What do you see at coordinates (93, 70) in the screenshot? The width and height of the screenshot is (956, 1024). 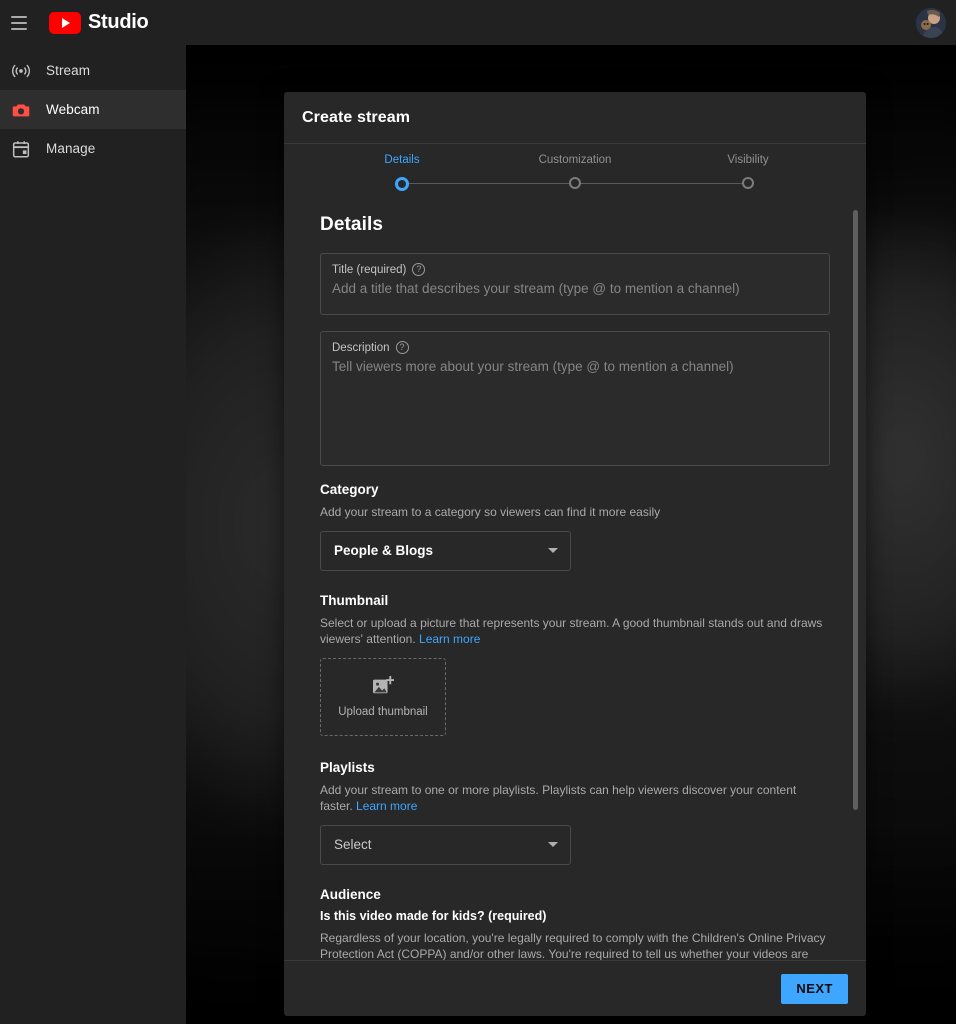 I see `sidebar-item-stream: Stream` at bounding box center [93, 70].